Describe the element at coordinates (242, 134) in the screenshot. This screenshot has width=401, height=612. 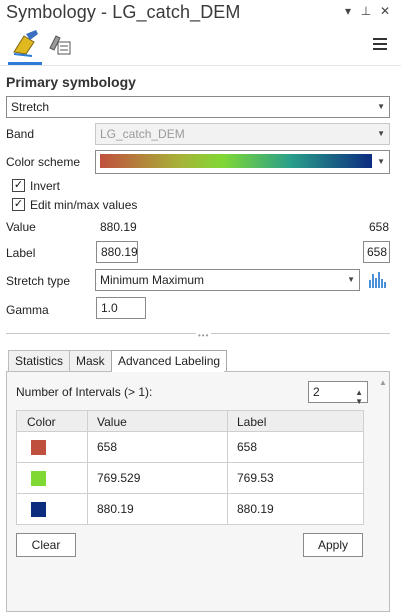
I see `band-dropdown: LG_catch_DEM ▼` at that location.